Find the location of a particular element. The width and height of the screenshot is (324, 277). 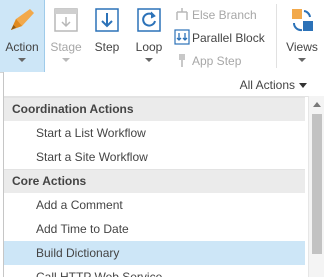

scroll-up-arrow-icon is located at coordinates (317, 104).